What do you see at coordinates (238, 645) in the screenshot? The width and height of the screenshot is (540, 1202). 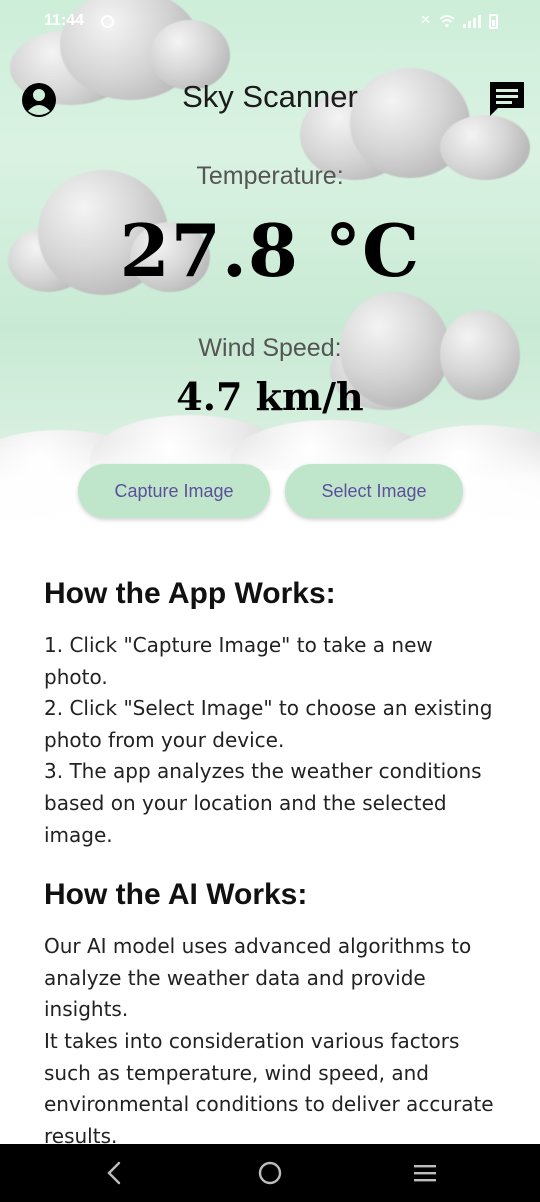 I see `paragraph-line: 1. Click "Capture Image" to take a new` at bounding box center [238, 645].